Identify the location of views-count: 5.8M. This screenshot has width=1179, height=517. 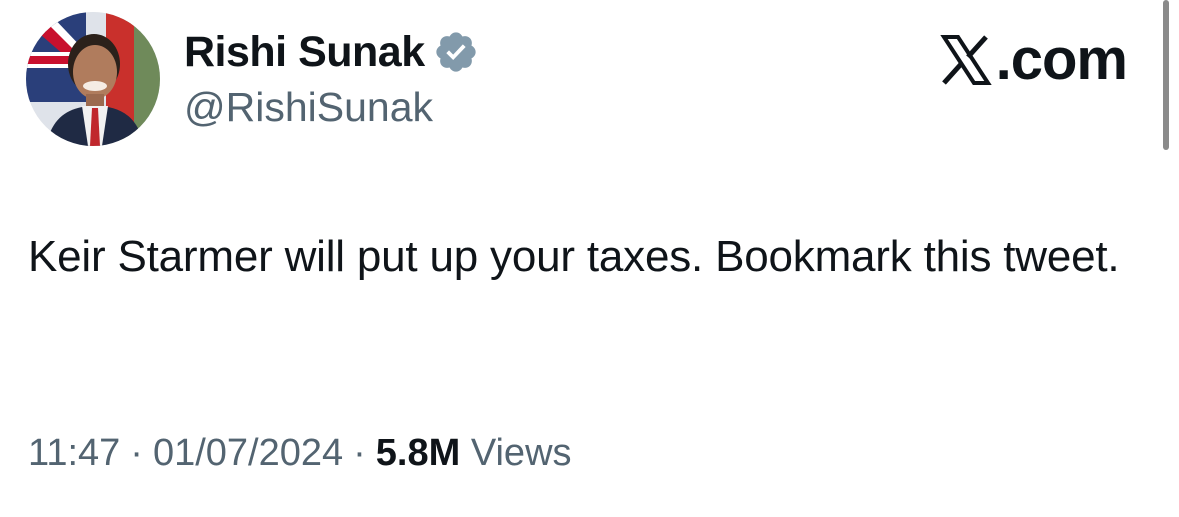
(418, 453).